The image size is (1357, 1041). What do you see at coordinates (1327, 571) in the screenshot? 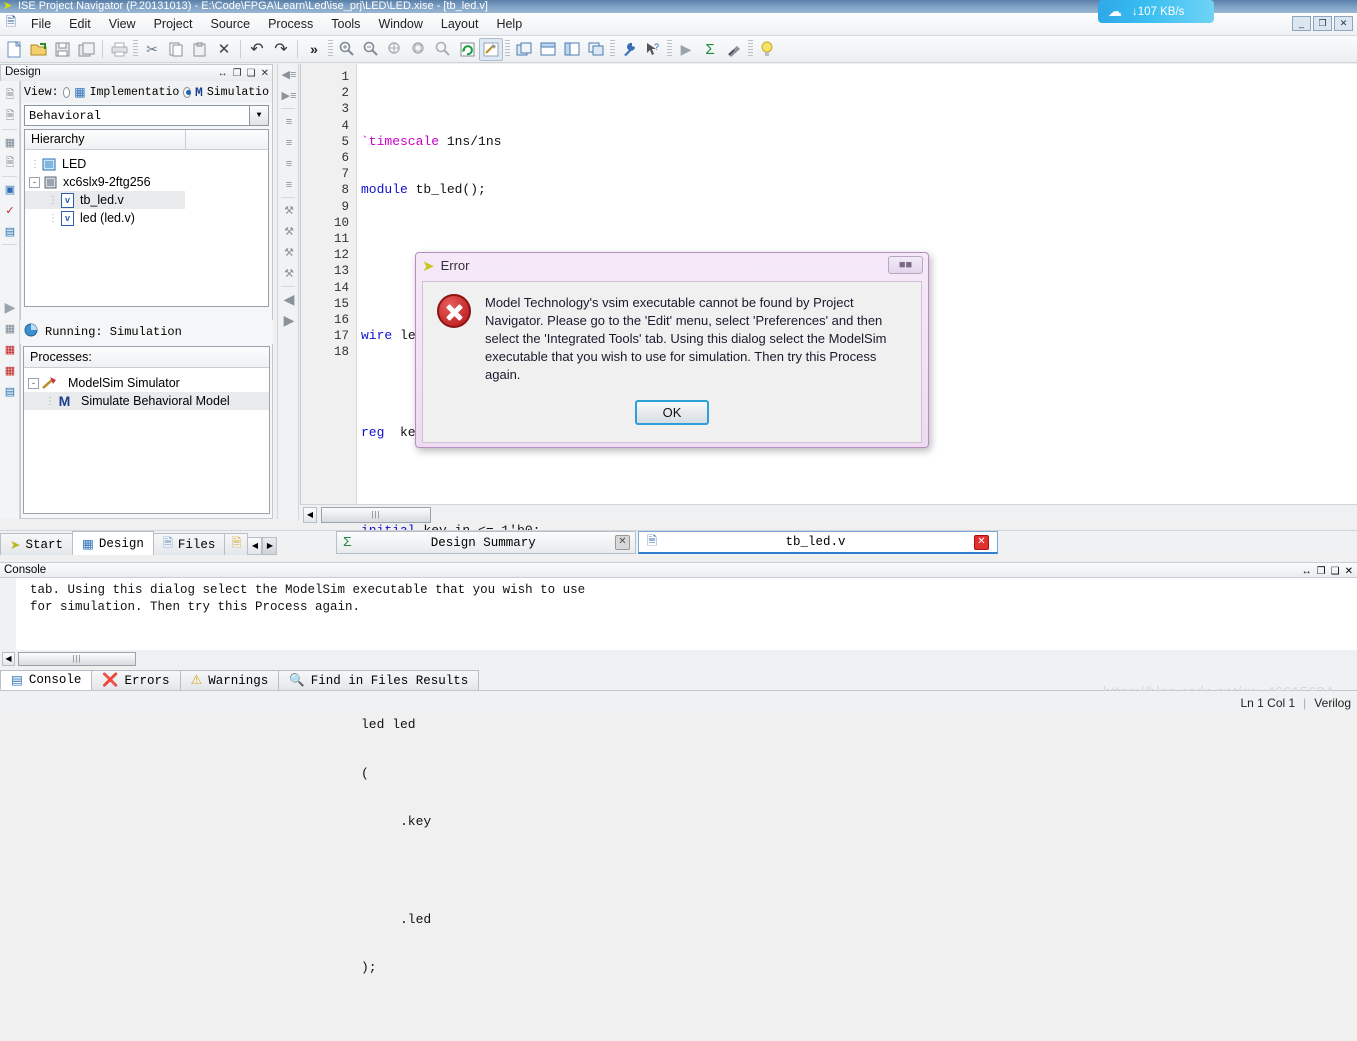
I see `console-header-buttons: ↔ ❐ ❑ ✕` at bounding box center [1327, 571].